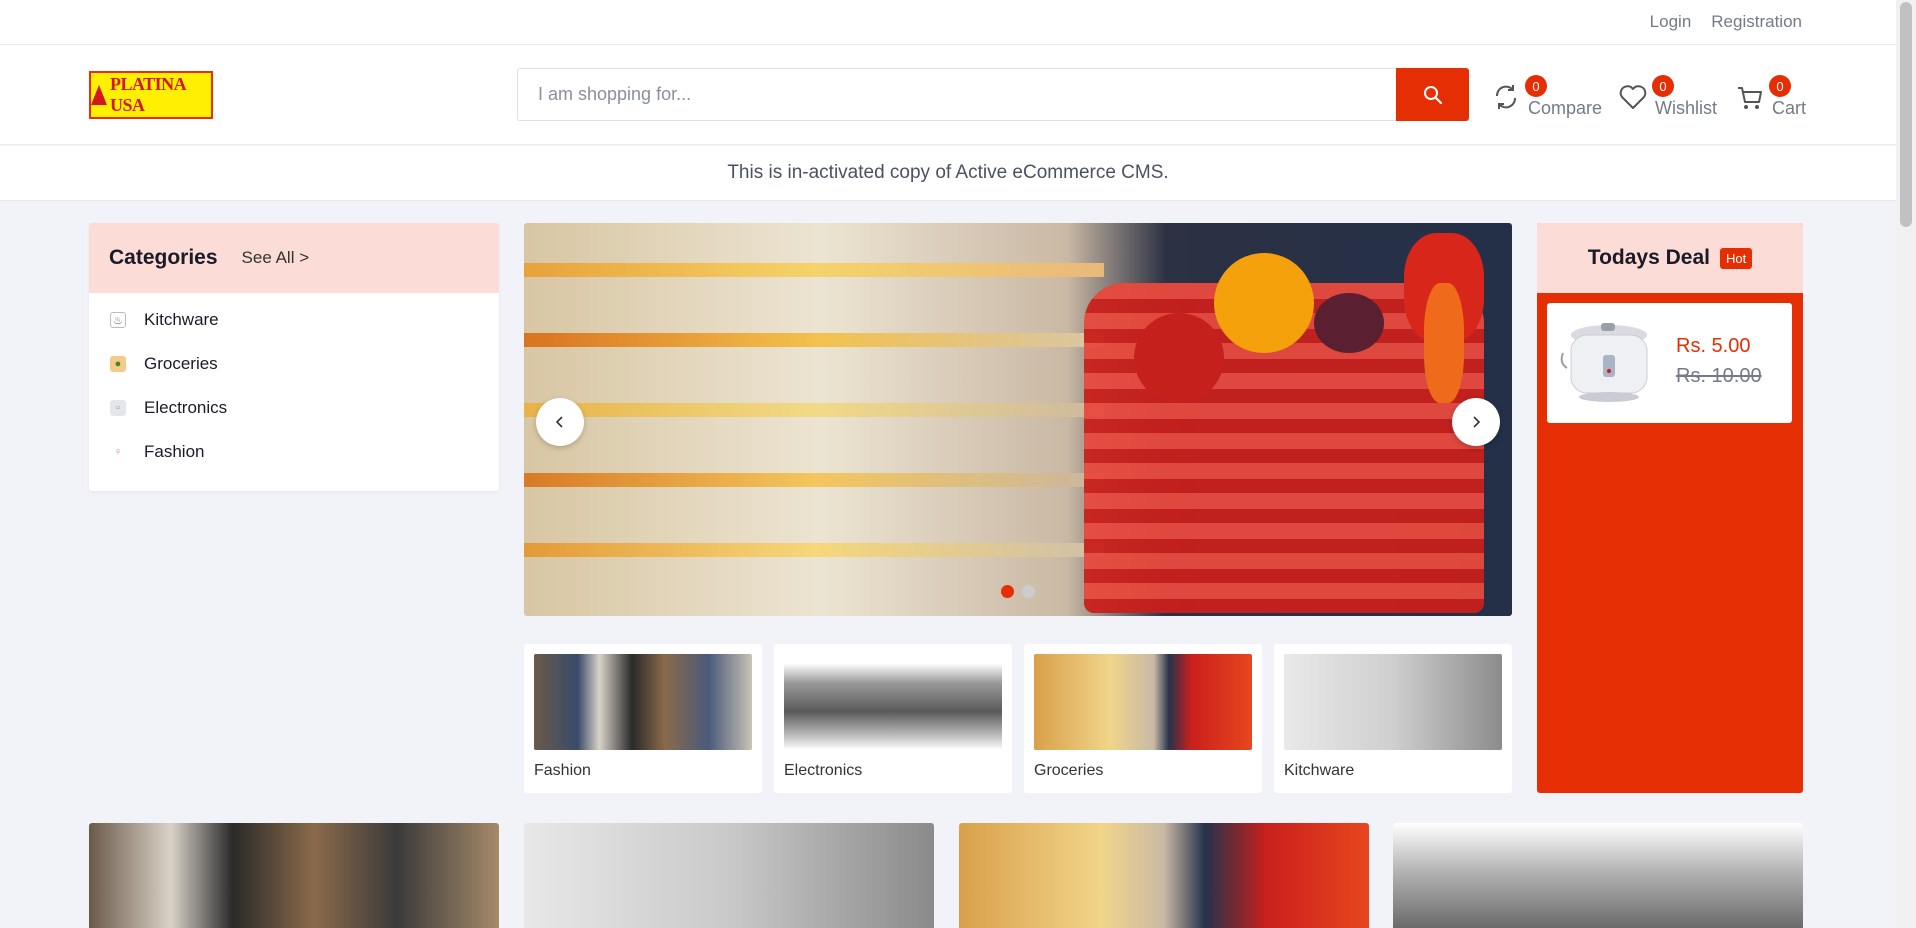  Describe the element at coordinates (276, 258) in the screenshot. I see `see-all-link: See All >` at that location.